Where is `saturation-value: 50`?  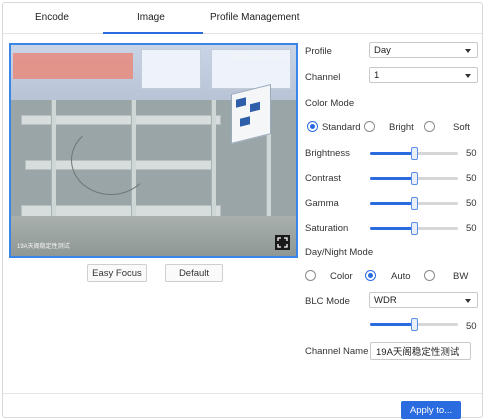 saturation-value: 50 is located at coordinates (471, 228).